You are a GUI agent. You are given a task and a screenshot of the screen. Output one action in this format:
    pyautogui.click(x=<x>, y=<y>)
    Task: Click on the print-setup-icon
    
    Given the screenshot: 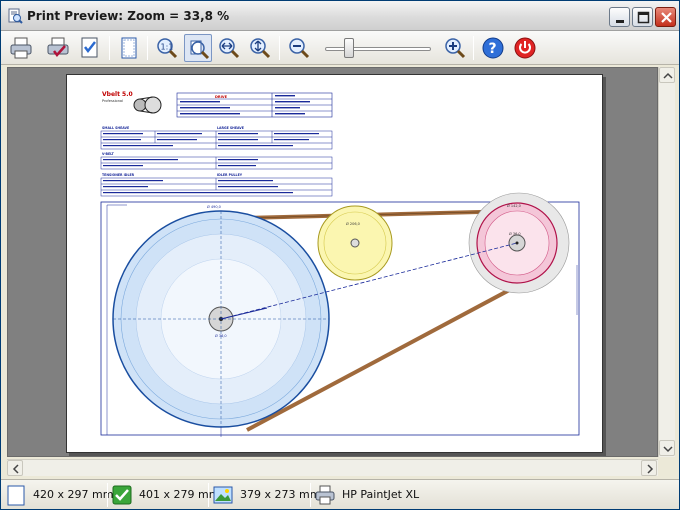 What is the action you would take?
    pyautogui.click(x=58, y=47)
    